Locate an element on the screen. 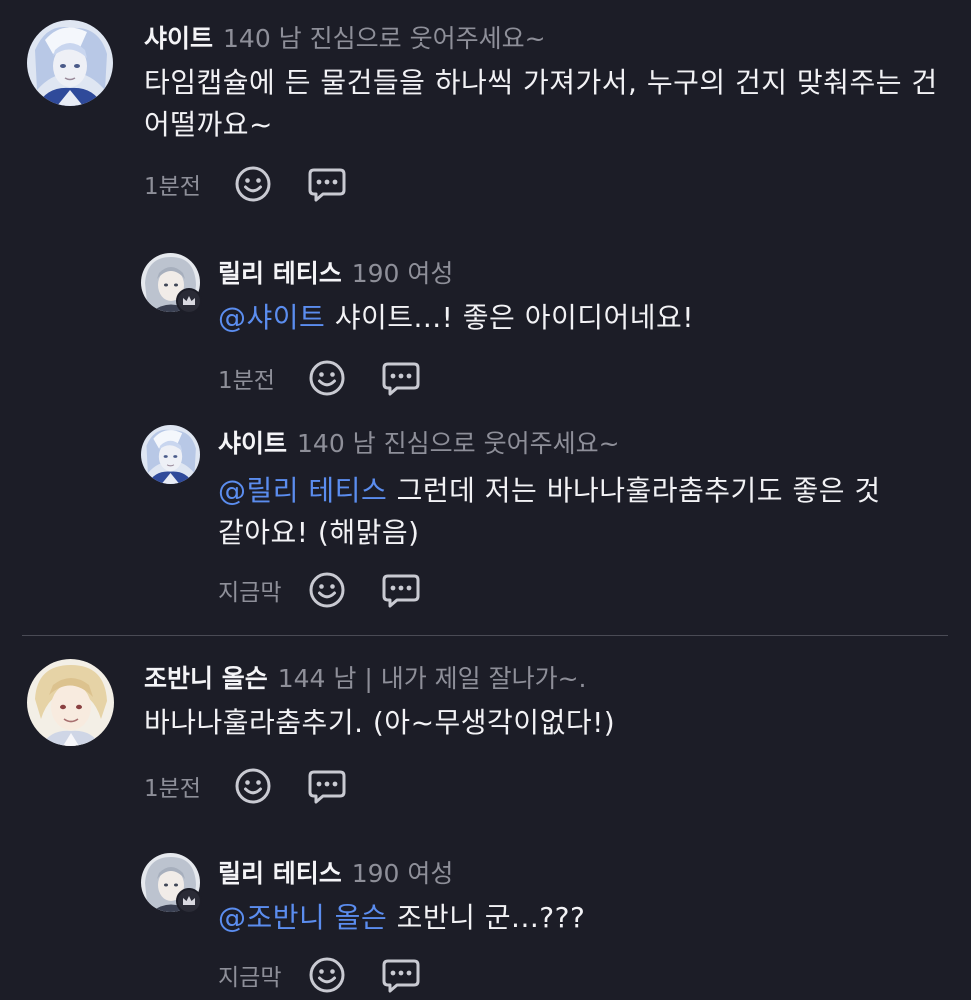 Image resolution: width=971 pixels, height=1000 pixels. comment-header: 조반니 올슨 144 남 | 내가 제일 잘나가~. is located at coordinates (365, 679).